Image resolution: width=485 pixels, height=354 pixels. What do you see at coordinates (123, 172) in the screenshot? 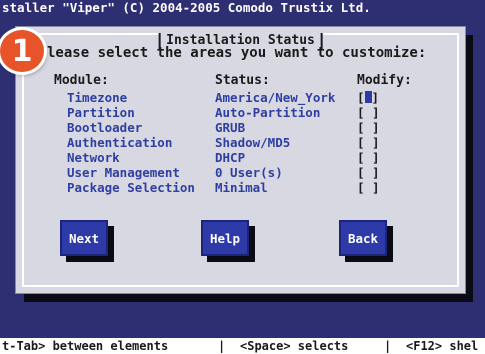
I see `module-name: User Management` at bounding box center [123, 172].